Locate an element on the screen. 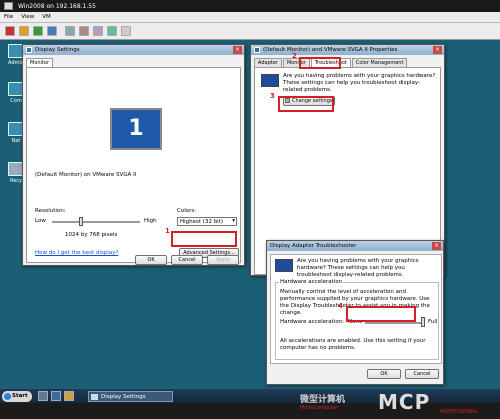 Image resolution: width=500 pixels, height=419 pixels. colors-label: Colors: is located at coordinates (187, 211).